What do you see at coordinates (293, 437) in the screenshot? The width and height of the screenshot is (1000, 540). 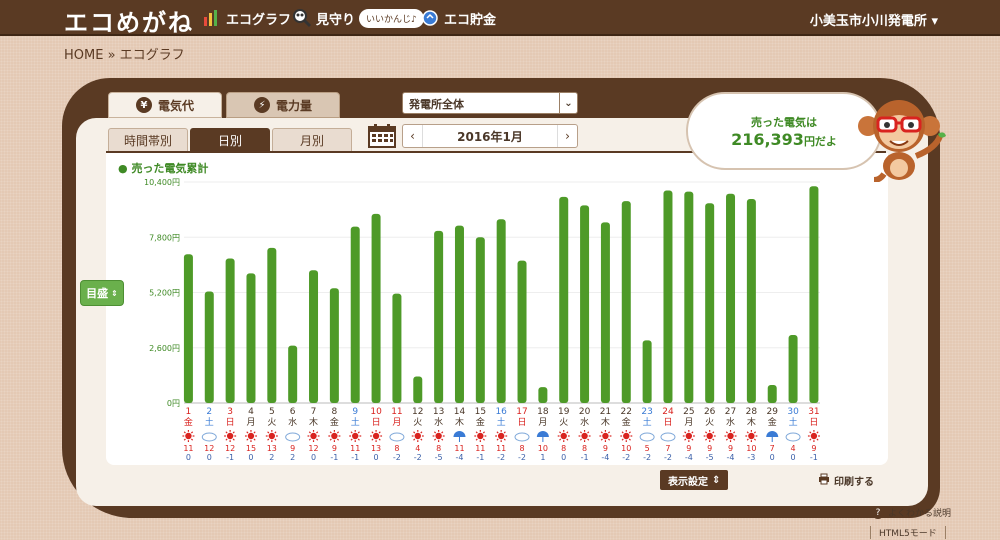 I see `cloud-icon` at bounding box center [293, 437].